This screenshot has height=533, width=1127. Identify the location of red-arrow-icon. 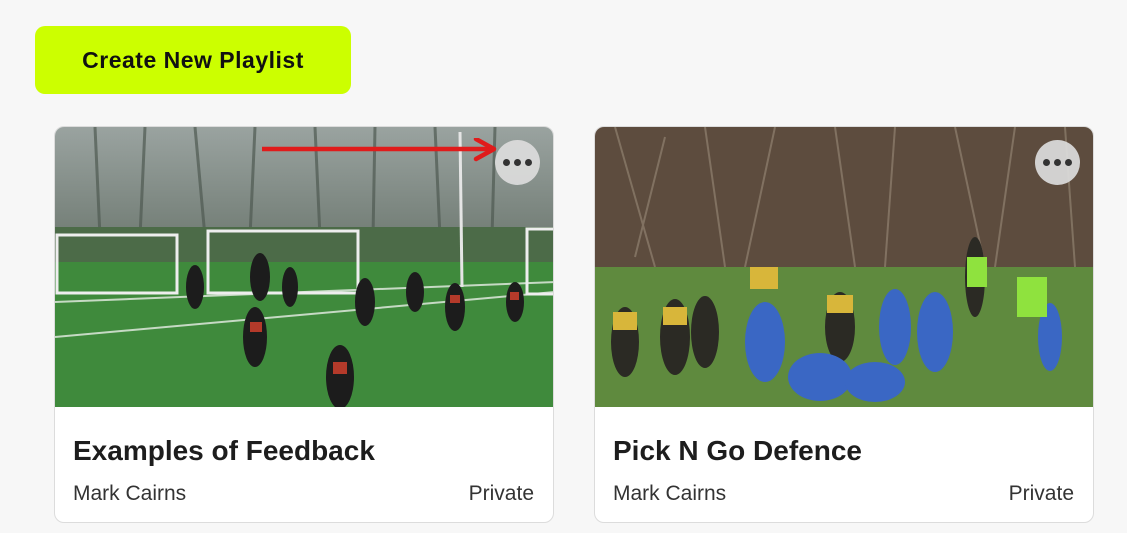
(379, 150).